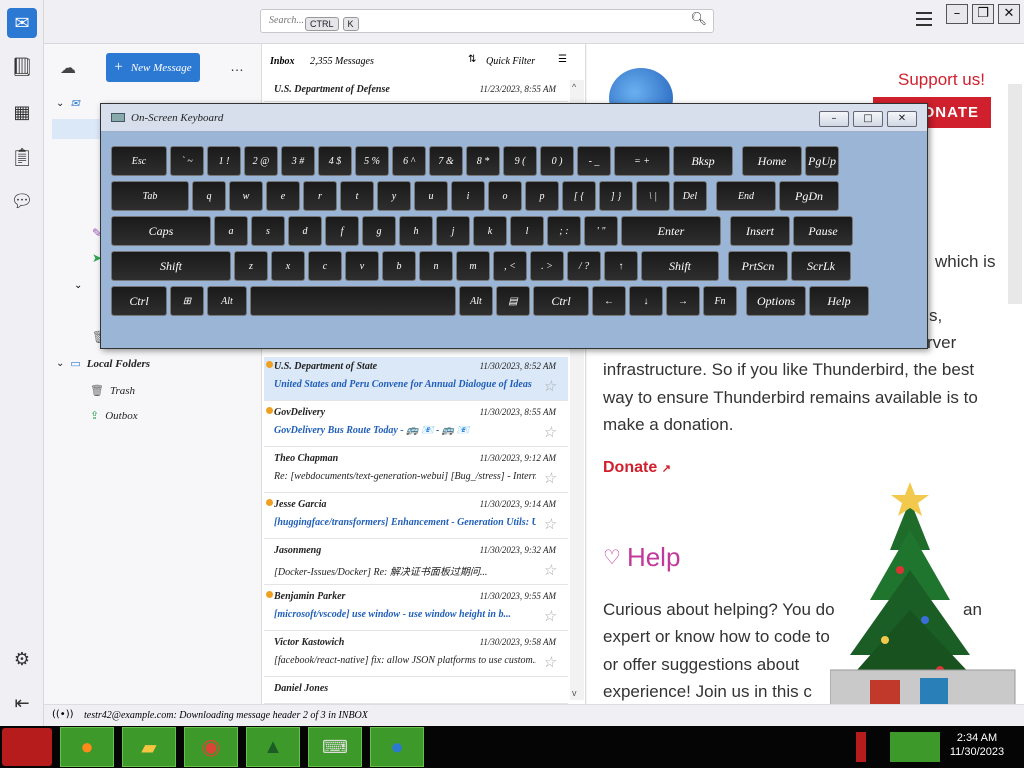 This screenshot has width=1024, height=768. I want to click on osk-key-pgup: PgUp, so click(822, 161).